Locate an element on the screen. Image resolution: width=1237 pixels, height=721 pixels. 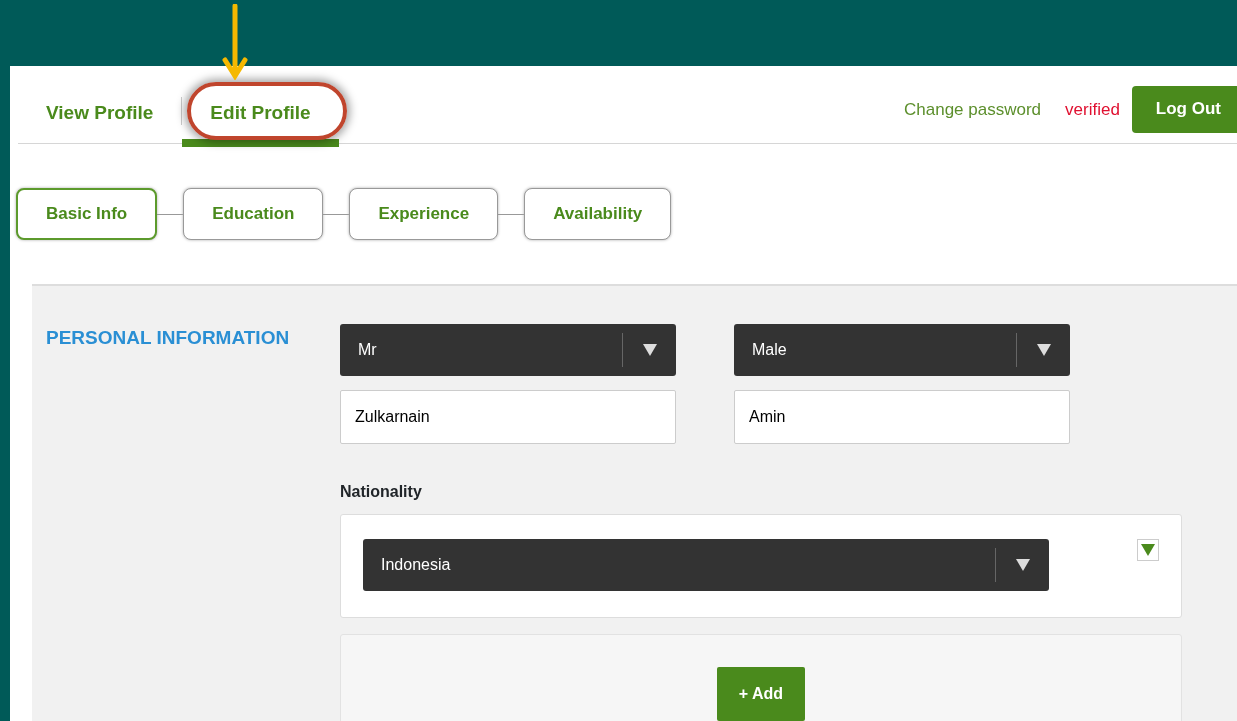
change-password-link: Change password is located at coordinates (973, 109).